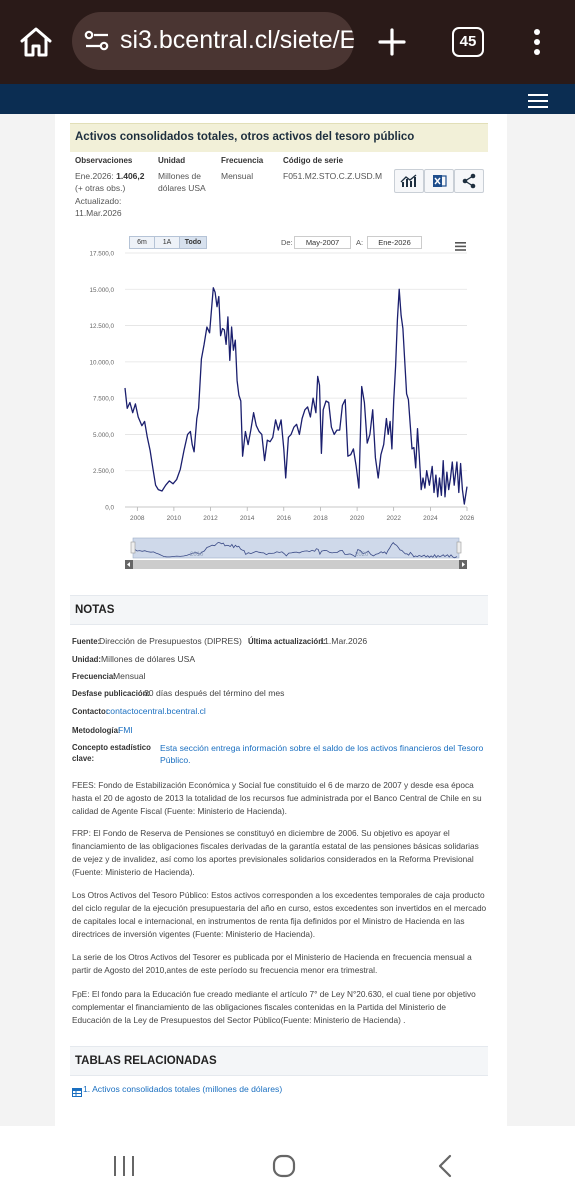  I want to click on site-header, so click(287, 99).